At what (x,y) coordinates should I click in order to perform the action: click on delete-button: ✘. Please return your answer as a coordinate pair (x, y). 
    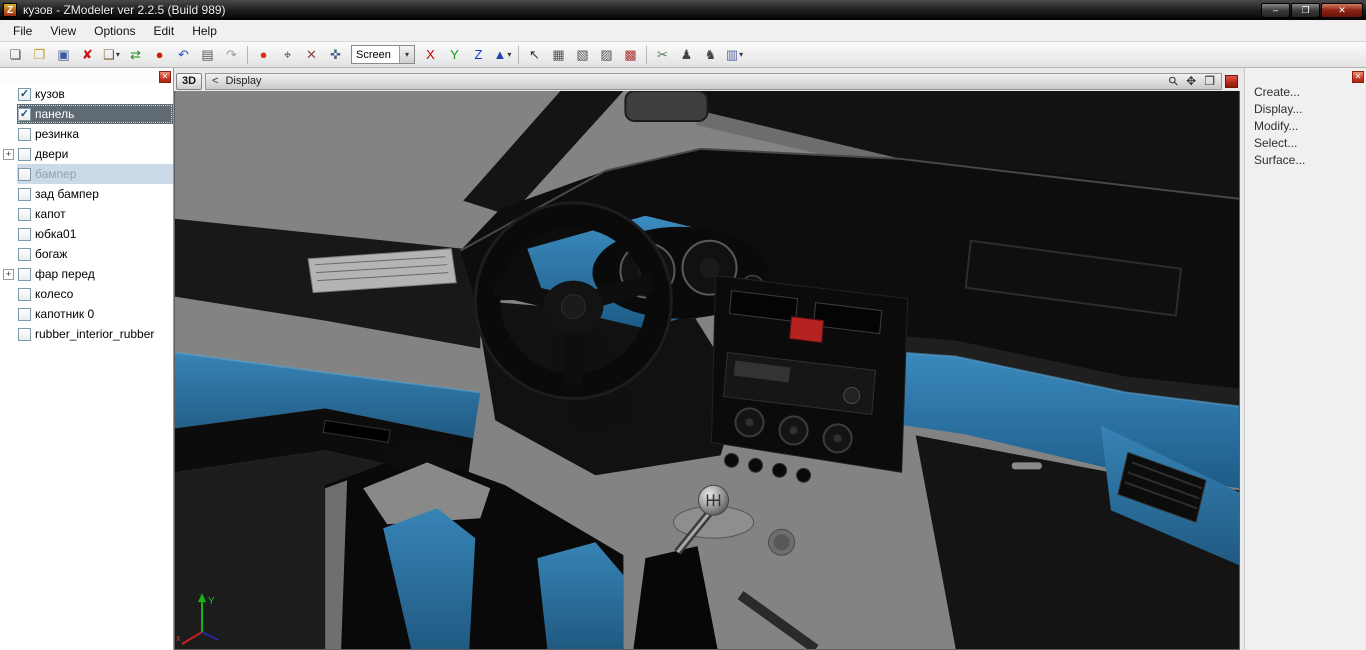
    Looking at the image, I should click on (87, 55).